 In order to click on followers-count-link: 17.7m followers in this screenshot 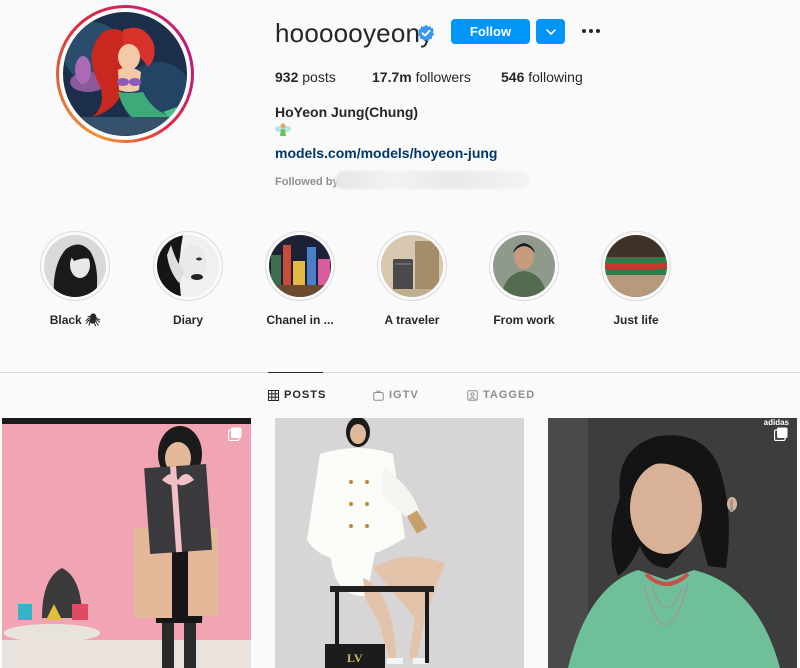, I will do `click(421, 77)`.